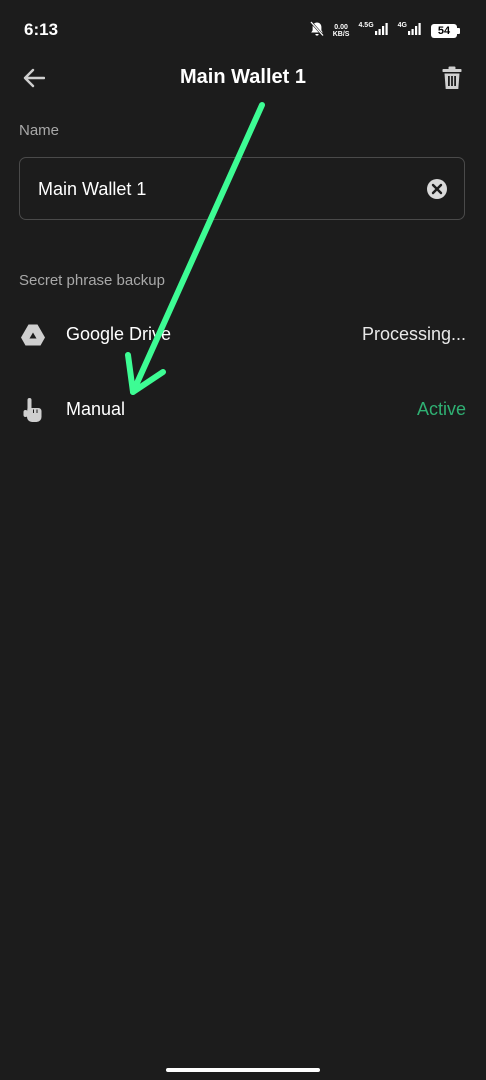 This screenshot has width=486, height=1080. Describe the element at coordinates (92, 280) in the screenshot. I see `backup-section-label: Secret phrase backup` at that location.